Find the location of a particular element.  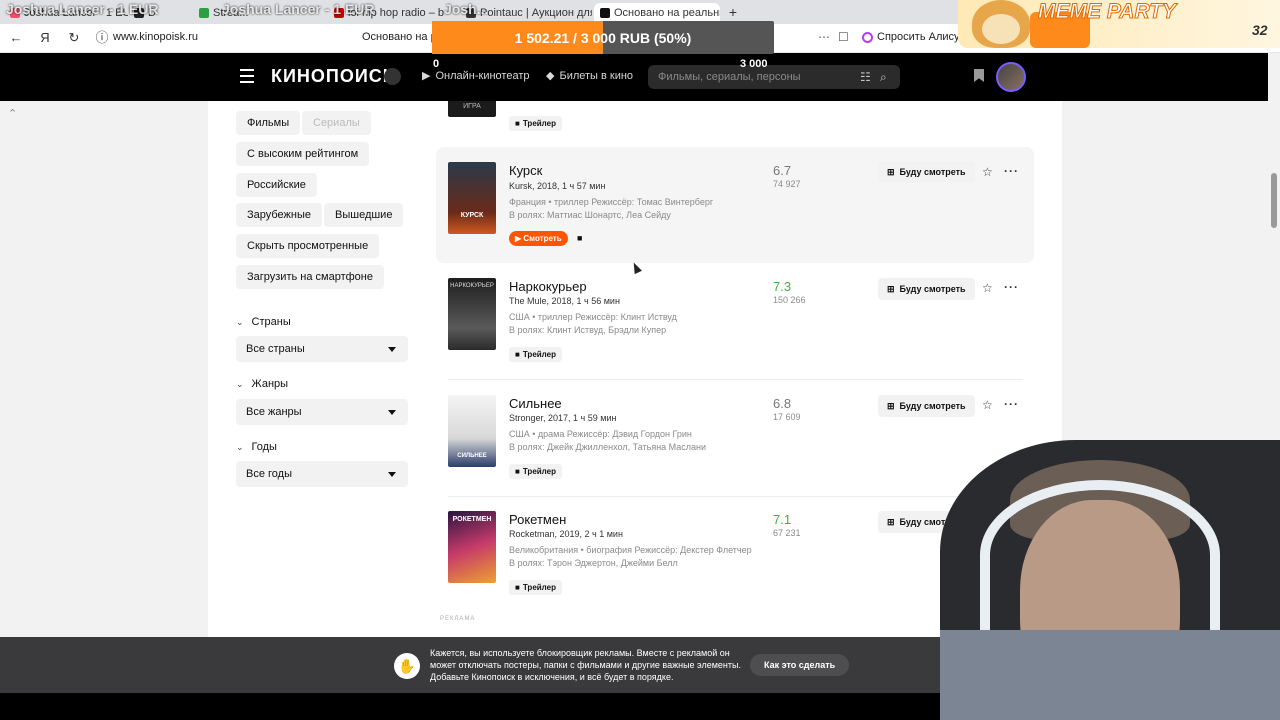

select-value: Все годы is located at coordinates (269, 474).